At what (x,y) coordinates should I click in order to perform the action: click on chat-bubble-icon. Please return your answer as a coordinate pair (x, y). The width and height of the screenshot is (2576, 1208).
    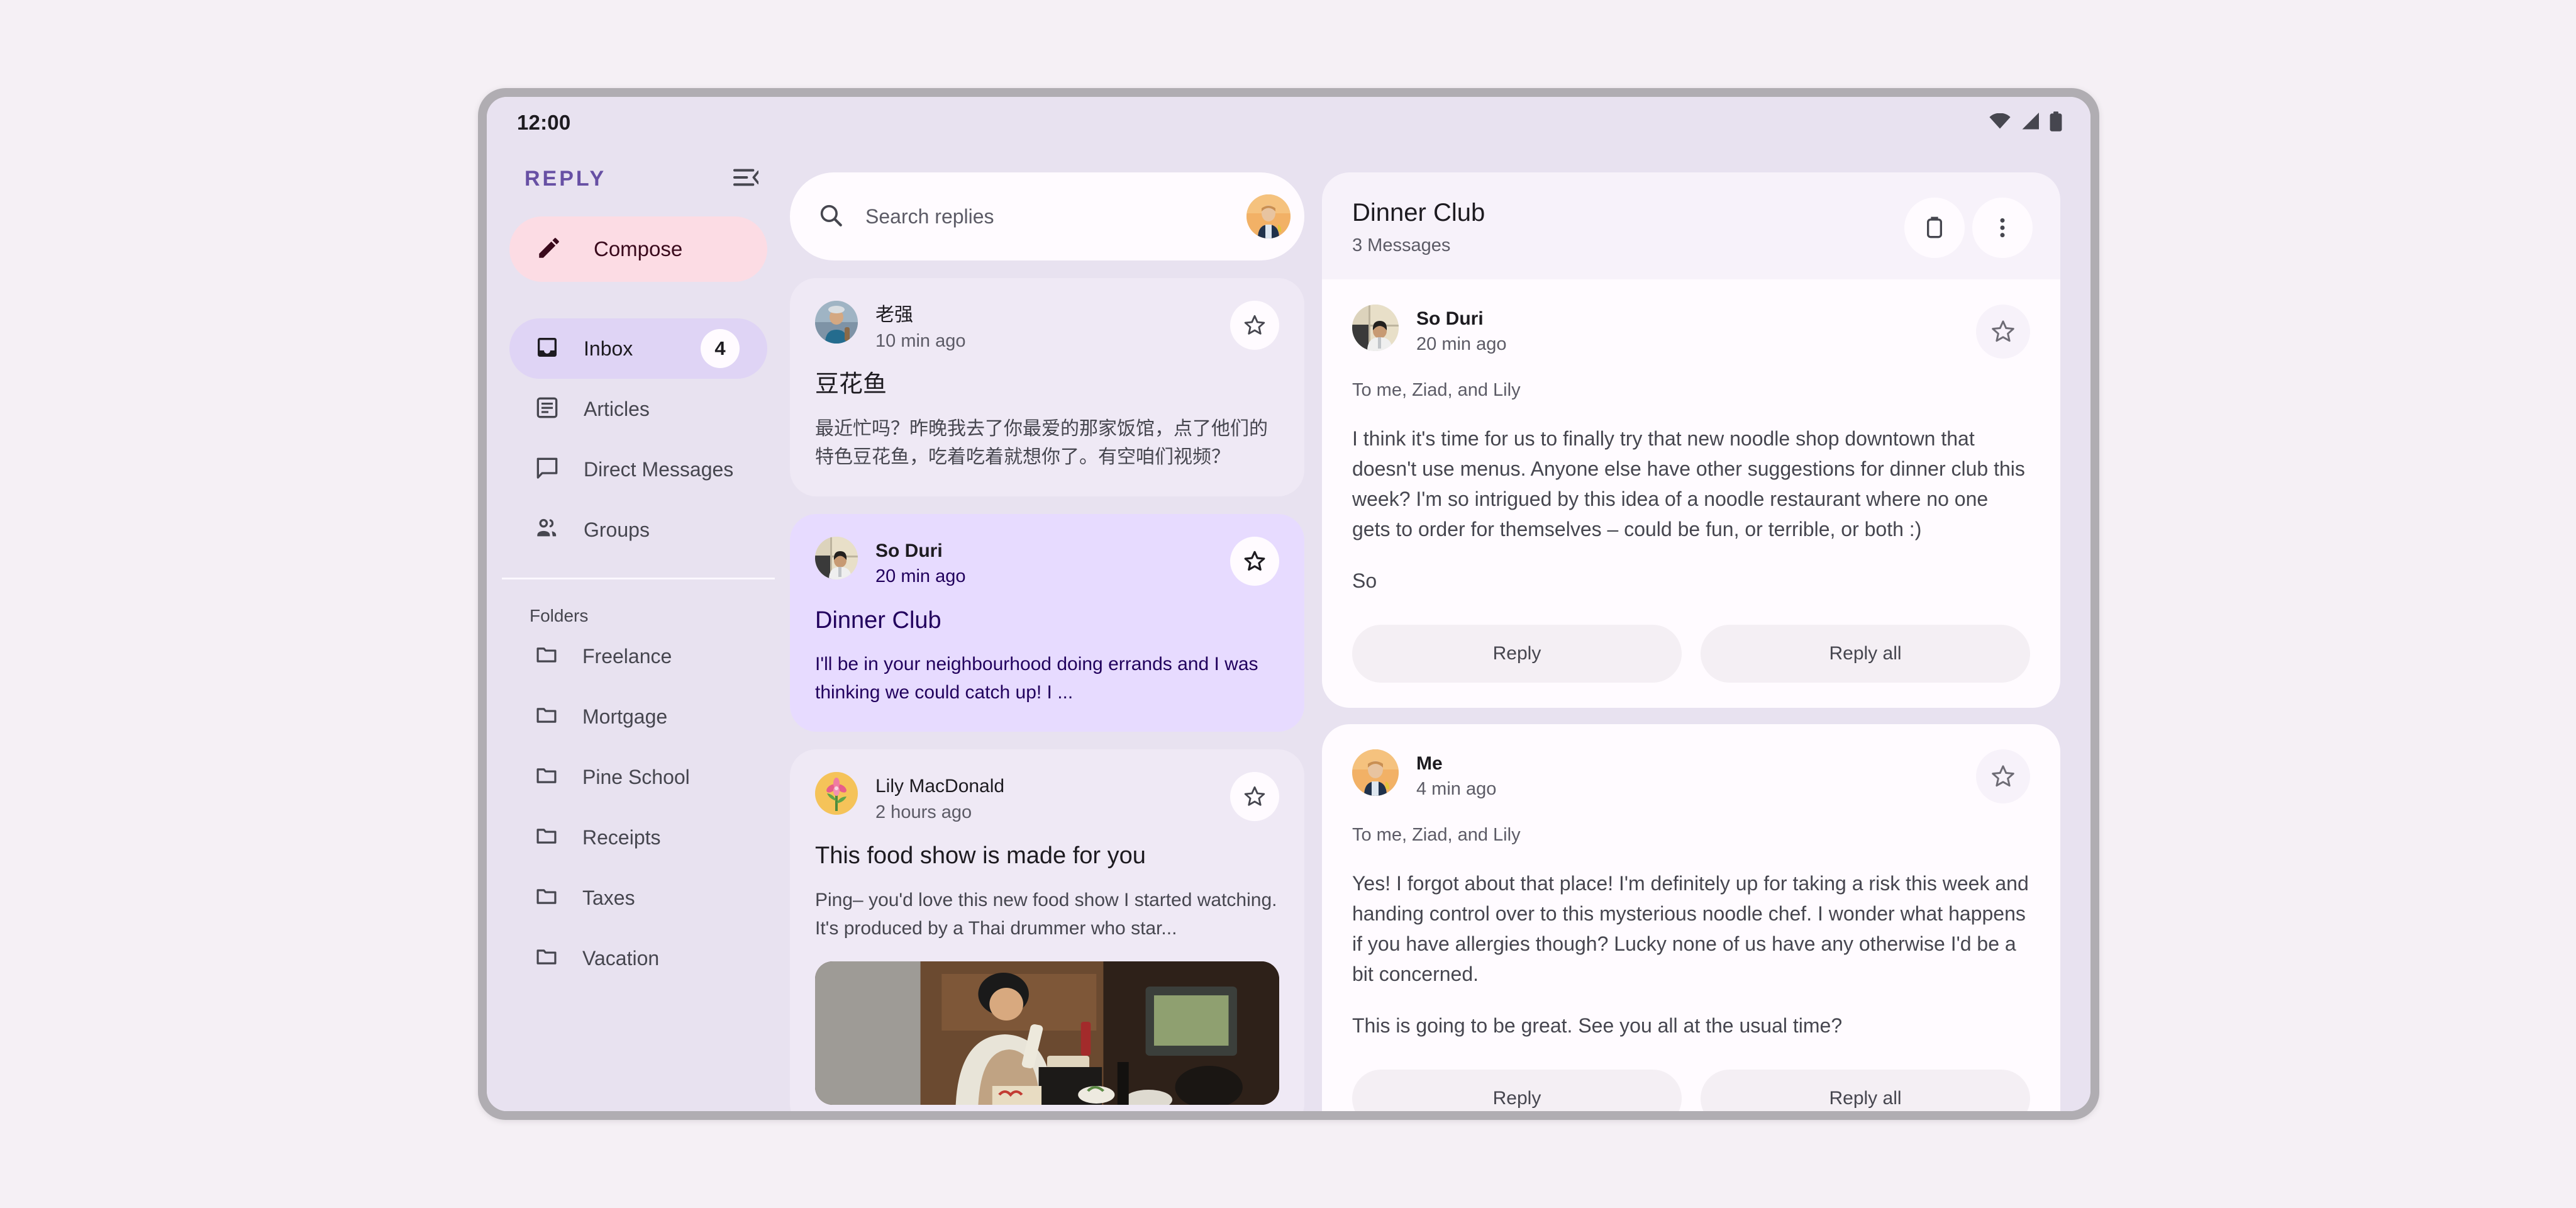
    Looking at the image, I should click on (547, 470).